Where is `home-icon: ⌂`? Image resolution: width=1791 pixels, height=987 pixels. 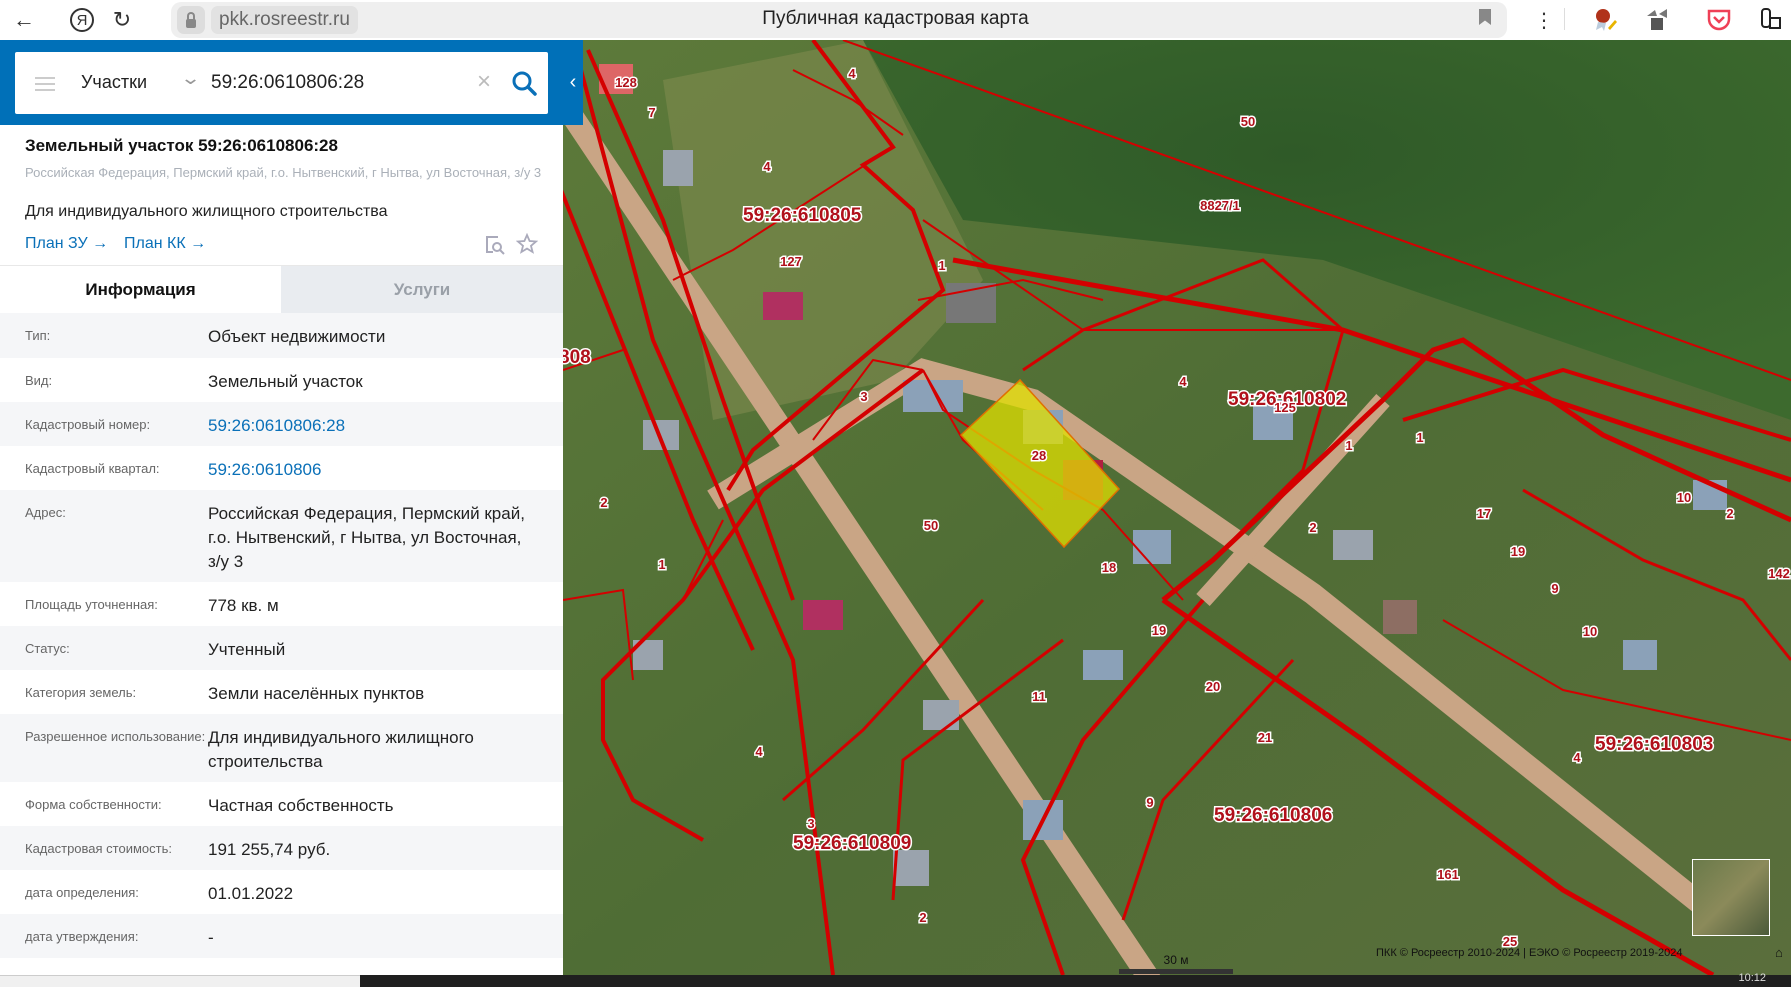 home-icon: ⌂ is located at coordinates (1779, 952).